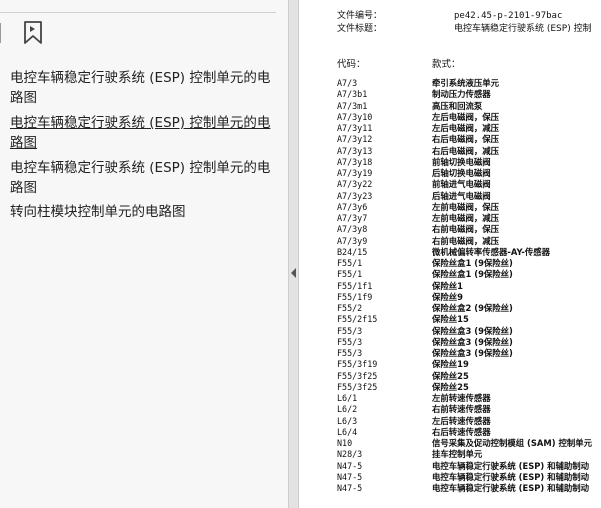 Image resolution: width=601 pixels, height=508 pixels. What do you see at coordinates (464, 29) in the screenshot?
I see `doc-title-row: 文件标题： 电控车辆稳定行驶系统 (ESP) 控制` at bounding box center [464, 29].